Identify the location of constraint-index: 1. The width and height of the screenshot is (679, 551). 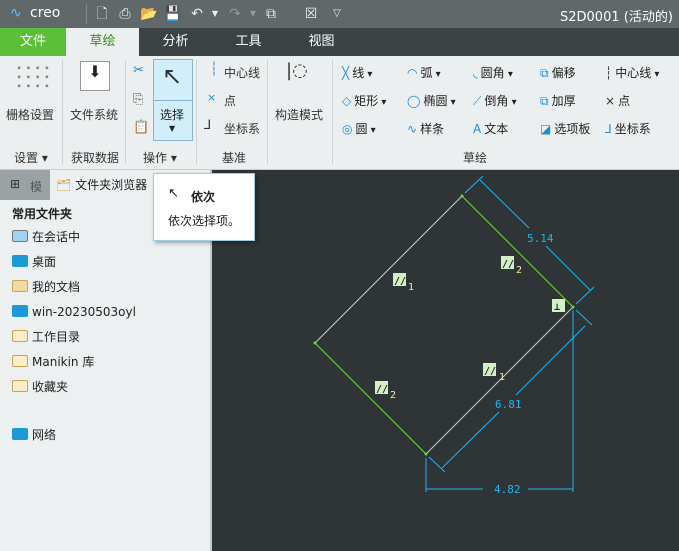
(502, 377).